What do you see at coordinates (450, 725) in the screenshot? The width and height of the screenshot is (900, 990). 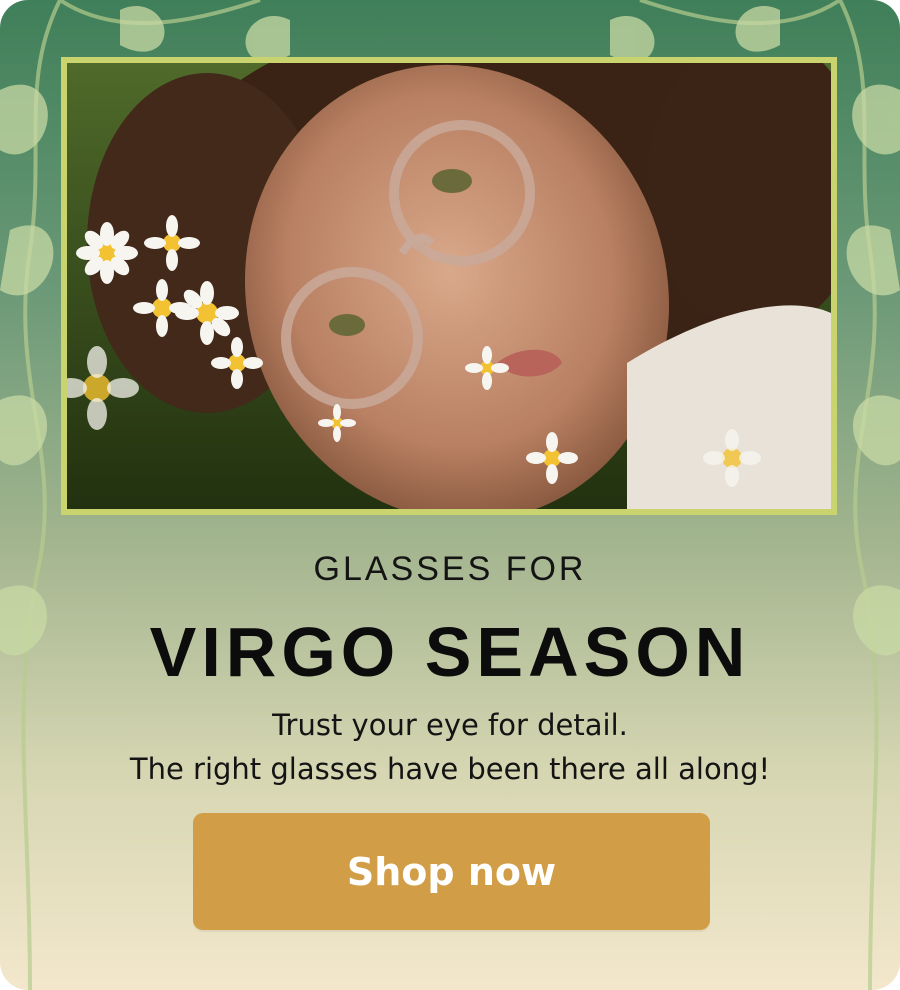 I see `promo-body-line-1: Trust your eye for detail.` at bounding box center [450, 725].